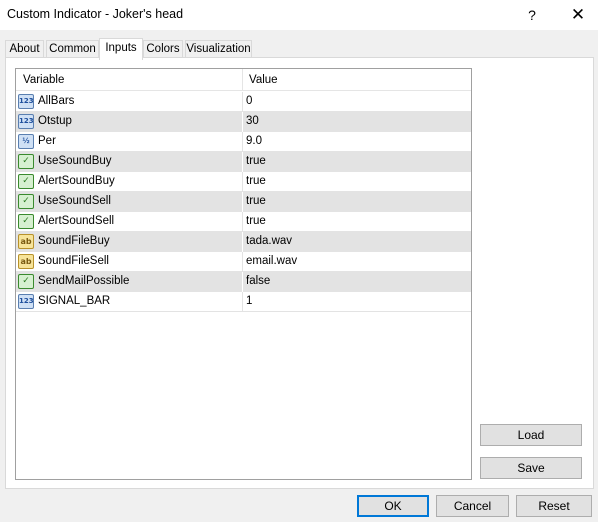  I want to click on table-row: ✓ UseSoundSell true, so click(243, 202).